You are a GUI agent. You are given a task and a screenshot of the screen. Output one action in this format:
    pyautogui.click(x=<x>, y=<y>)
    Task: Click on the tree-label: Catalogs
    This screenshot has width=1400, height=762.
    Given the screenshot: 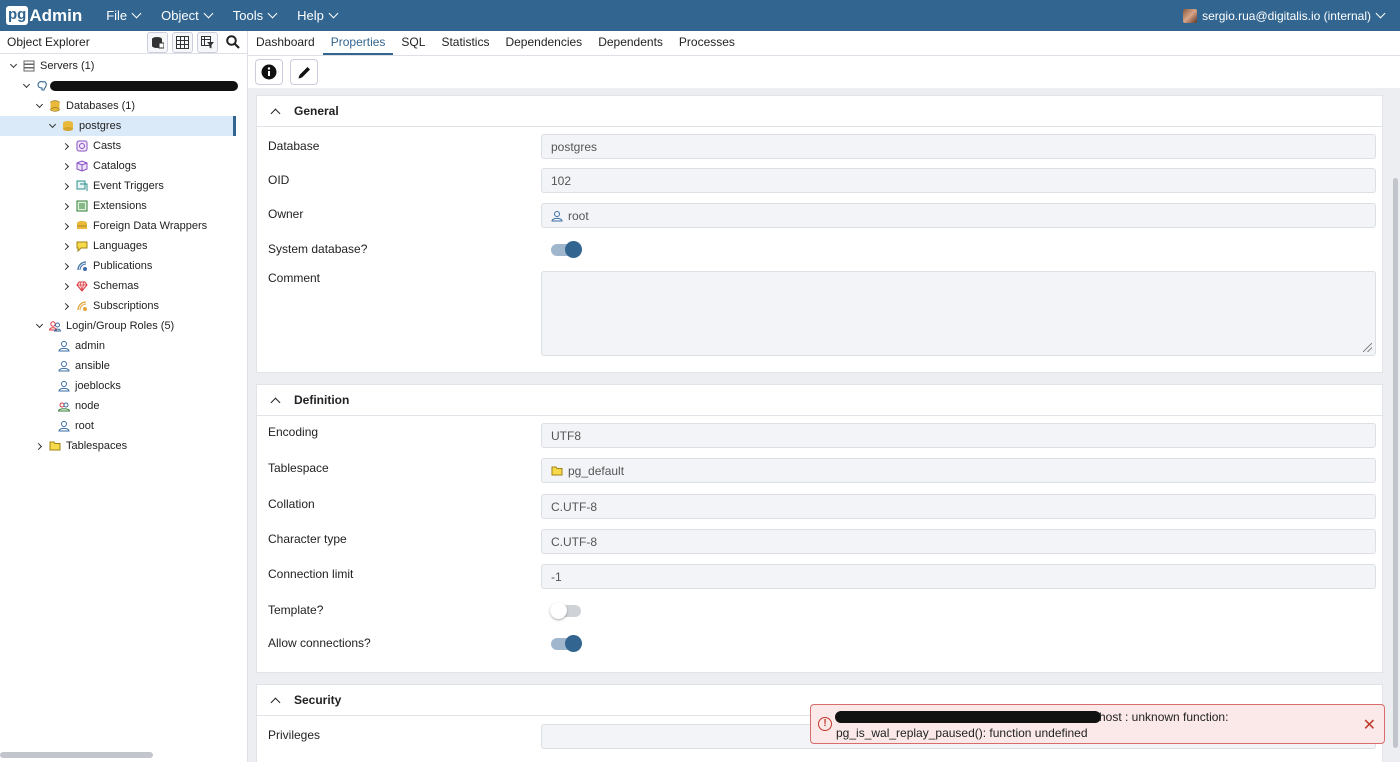 What is the action you would take?
    pyautogui.click(x=115, y=166)
    